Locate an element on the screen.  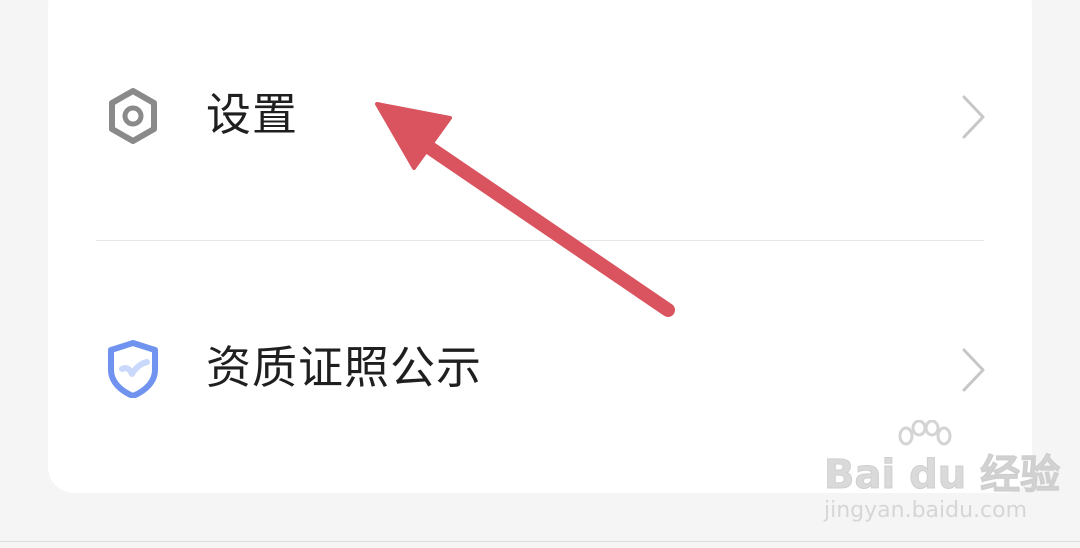
watermark-brand: Bai du 经验 is located at coordinates (942, 475).